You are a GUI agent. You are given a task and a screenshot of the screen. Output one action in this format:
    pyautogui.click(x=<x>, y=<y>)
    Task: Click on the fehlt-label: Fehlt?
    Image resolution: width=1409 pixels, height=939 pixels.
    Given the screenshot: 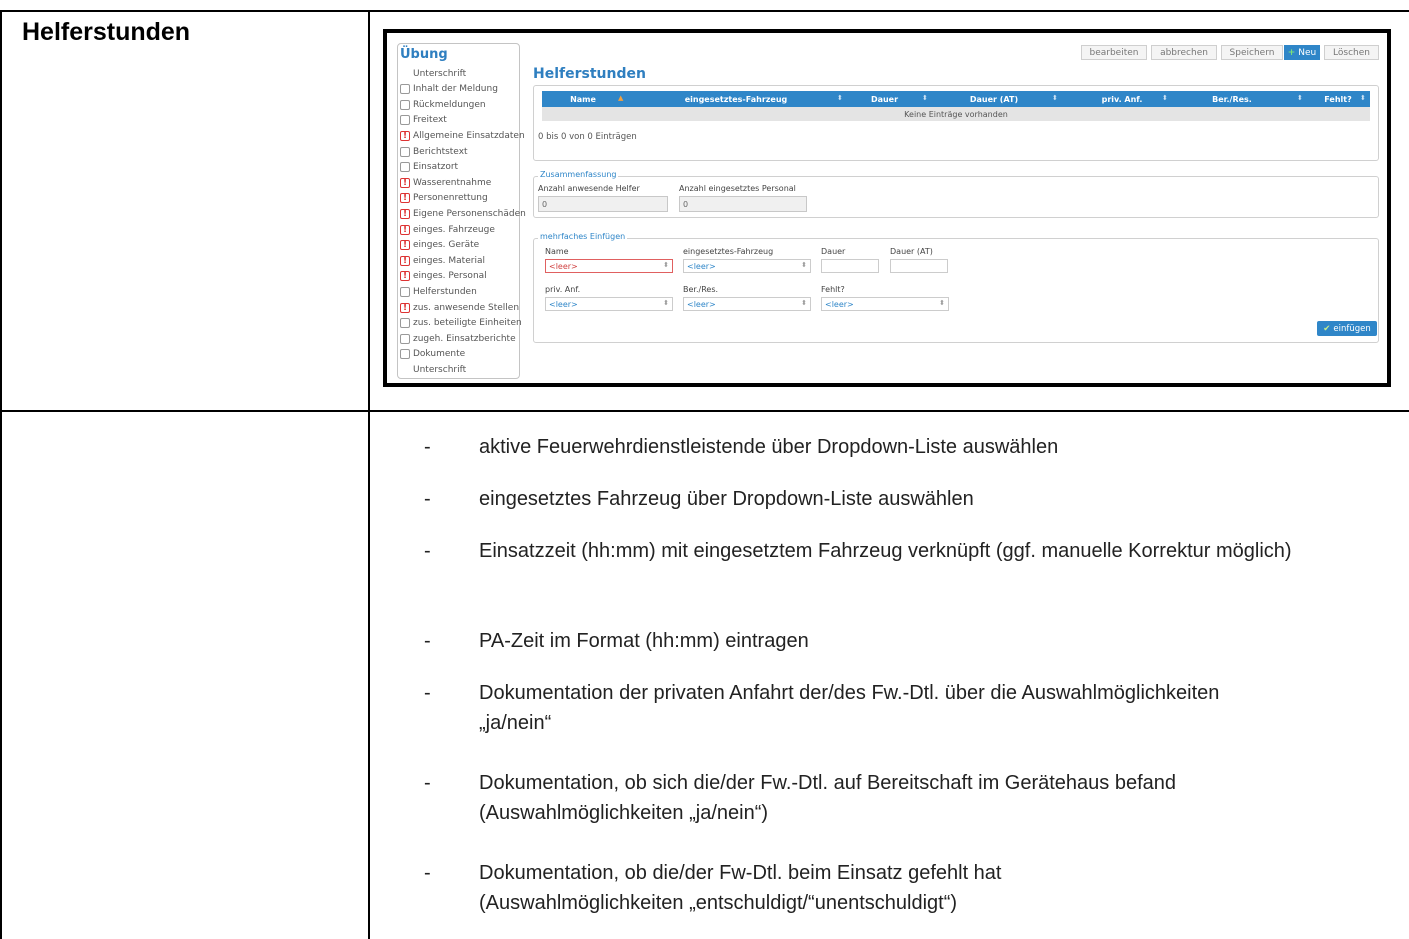 What is the action you would take?
    pyautogui.click(x=833, y=289)
    